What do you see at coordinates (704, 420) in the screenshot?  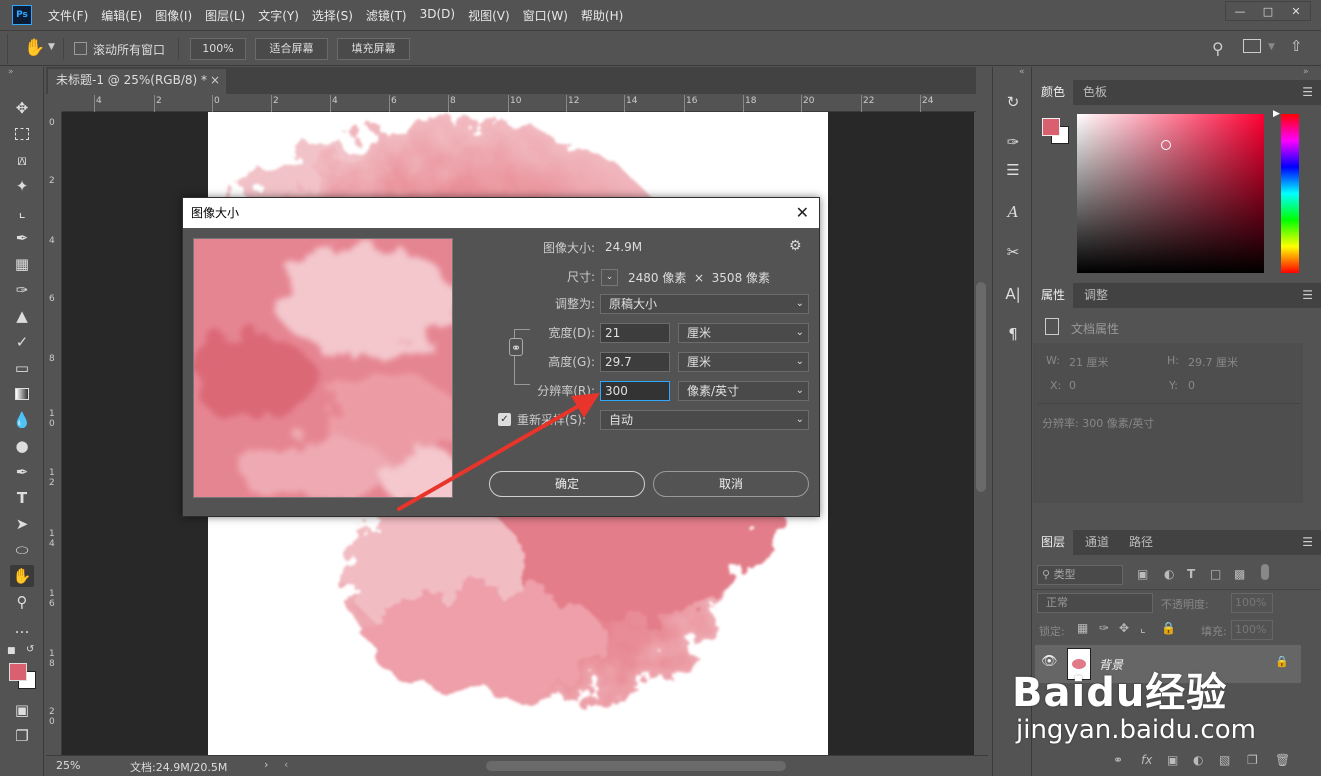 I see `resample-select: 自动 ⌄` at bounding box center [704, 420].